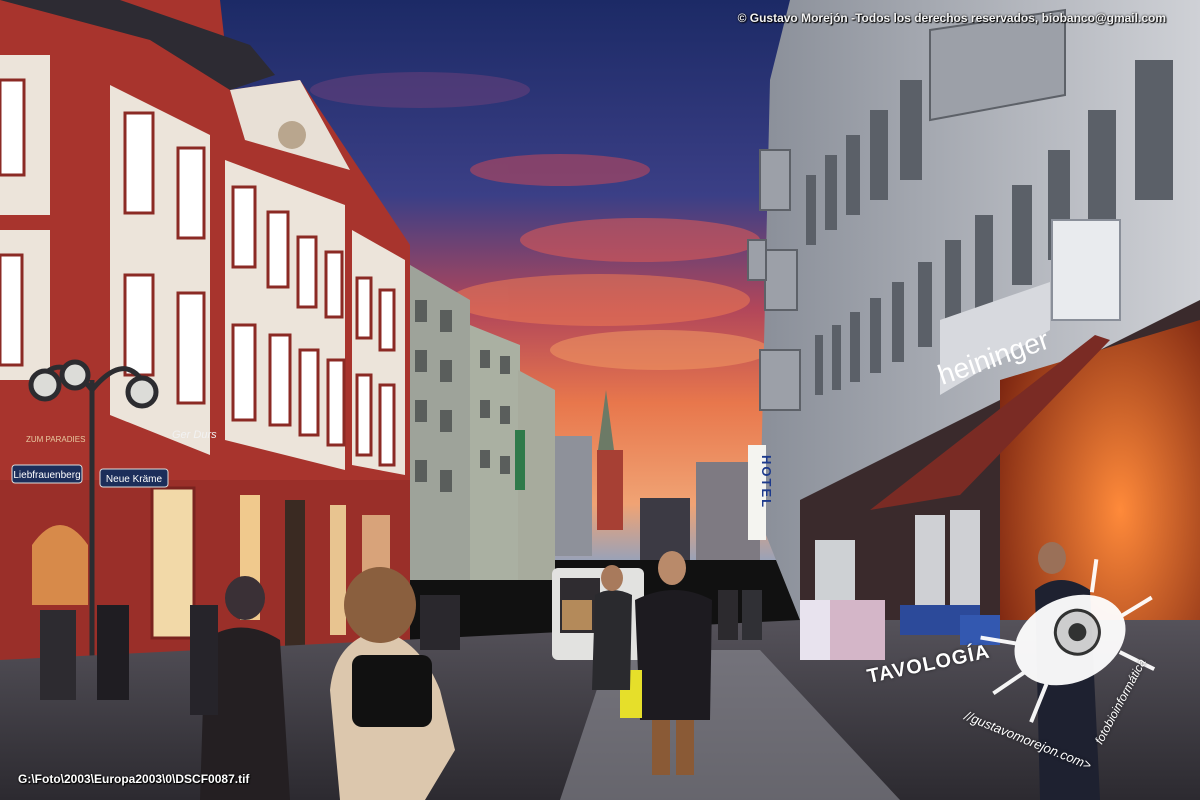 Image resolution: width=1200 pixels, height=800 pixels. Describe the element at coordinates (55, 439) in the screenshot. I see `building-sign: ZUM PARADIES` at that location.